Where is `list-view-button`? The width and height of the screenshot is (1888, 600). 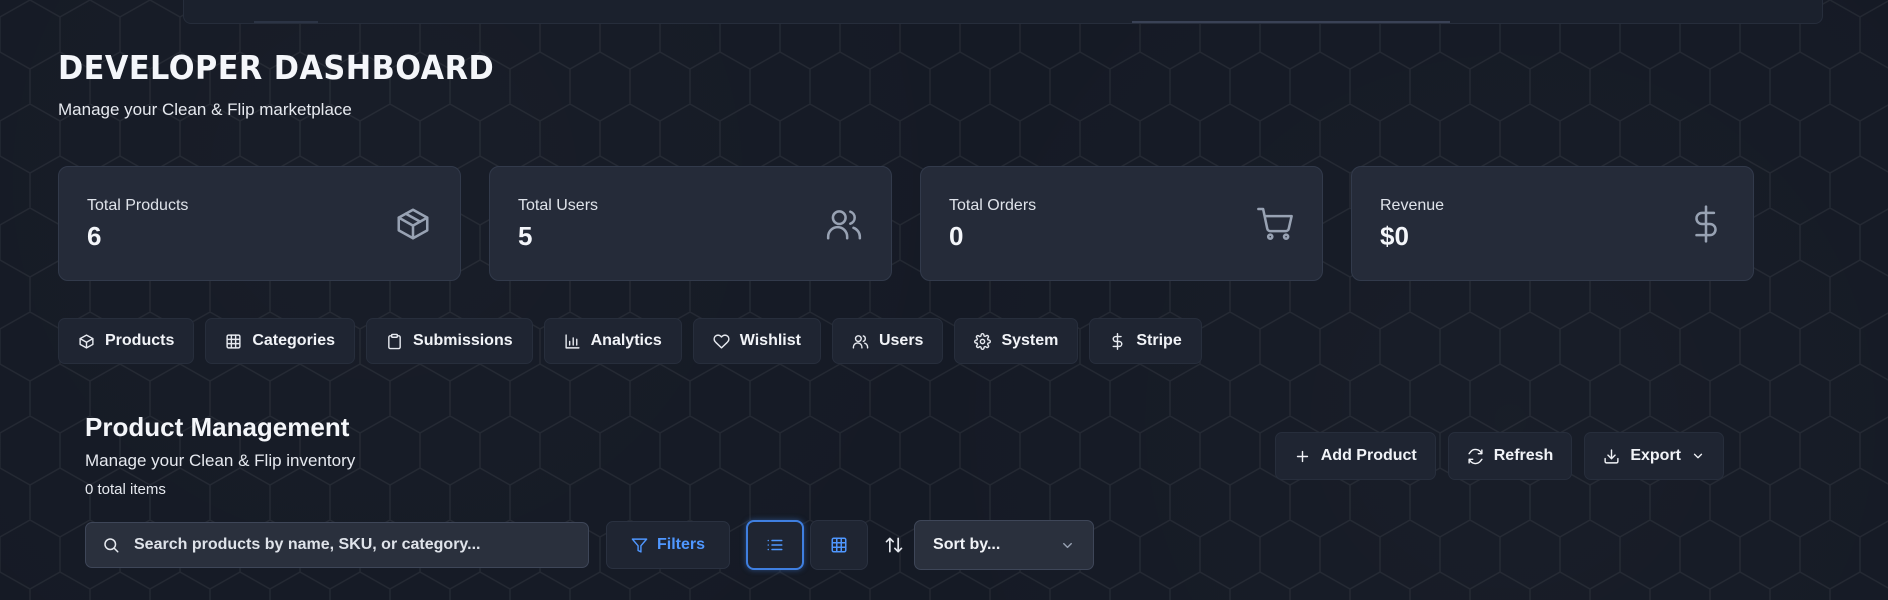 list-view-button is located at coordinates (775, 545).